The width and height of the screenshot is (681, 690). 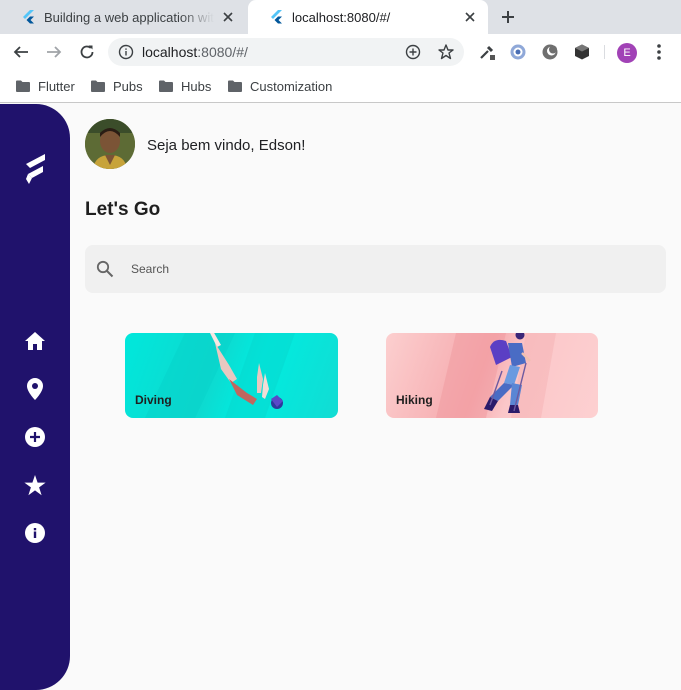 What do you see at coordinates (659, 52) in the screenshot?
I see `more-options-icon` at bounding box center [659, 52].